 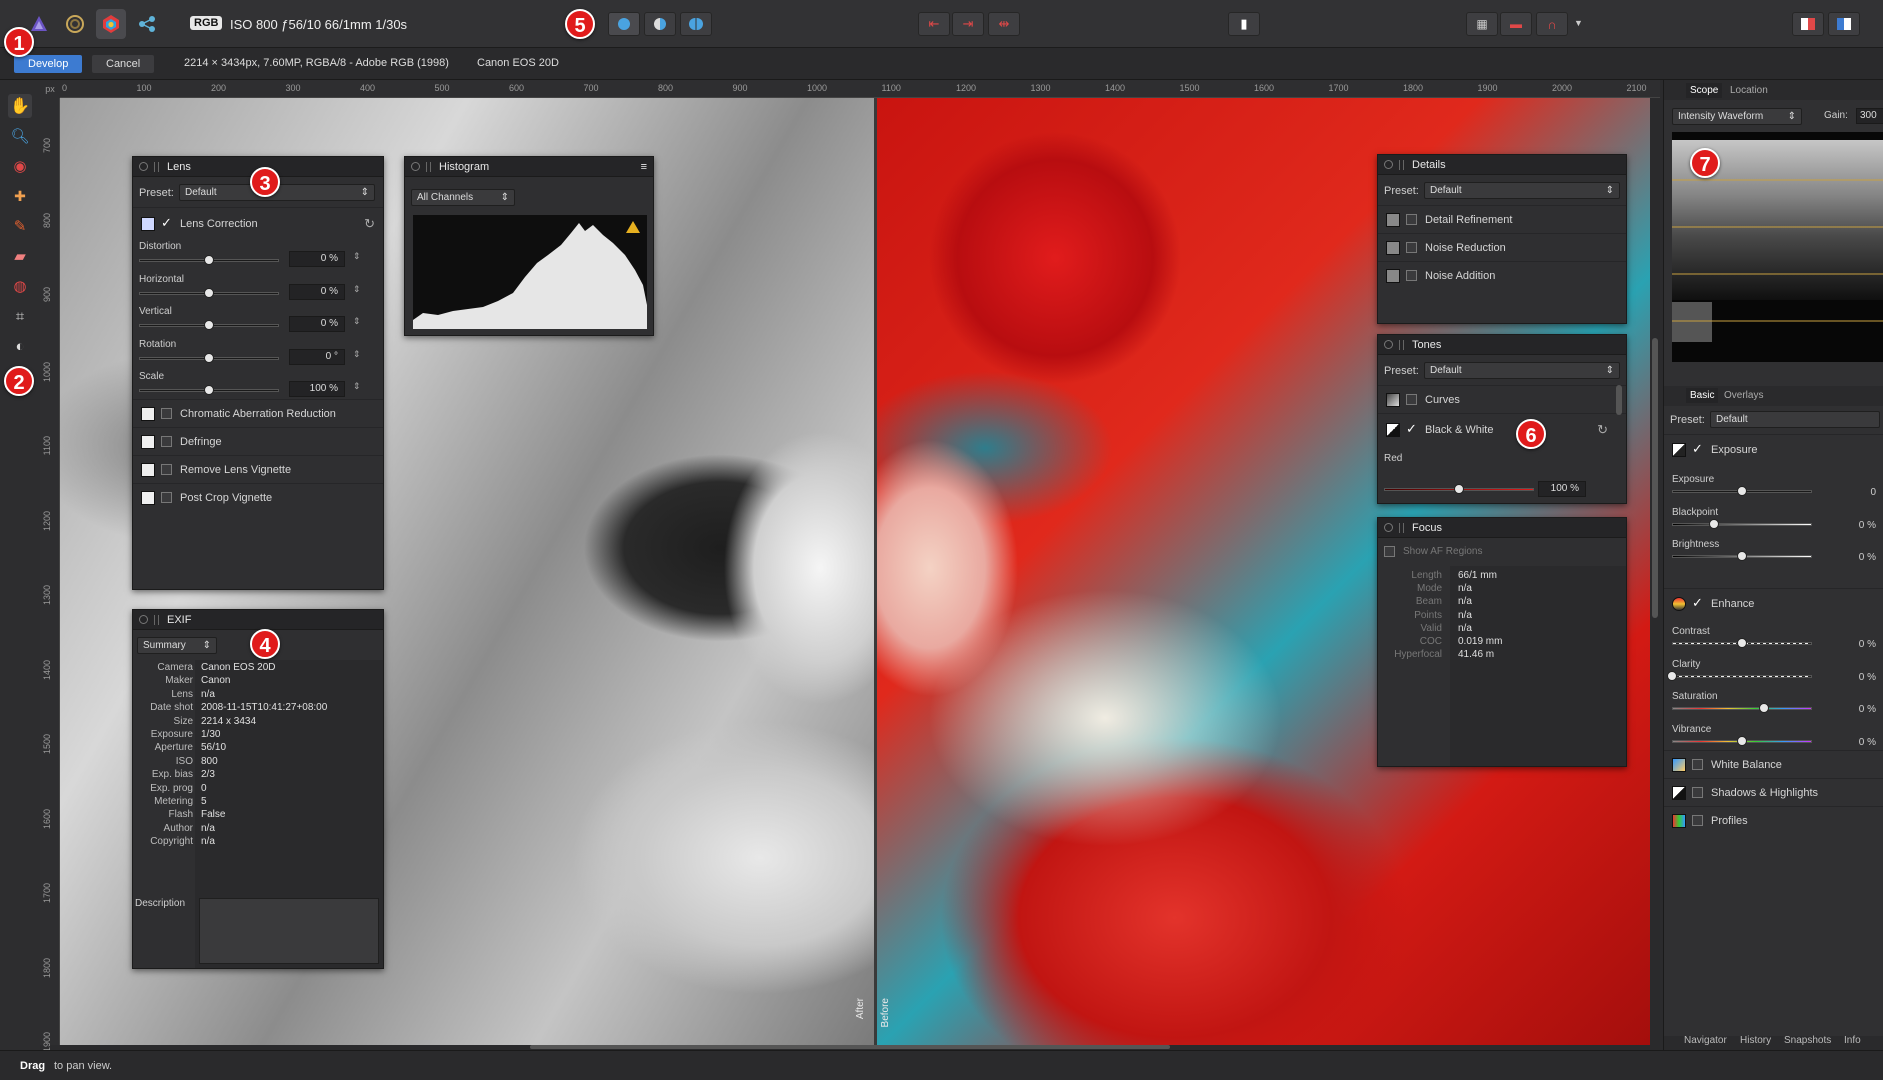 What do you see at coordinates (1755, 1040) in the screenshot?
I see `tab-history: History` at bounding box center [1755, 1040].